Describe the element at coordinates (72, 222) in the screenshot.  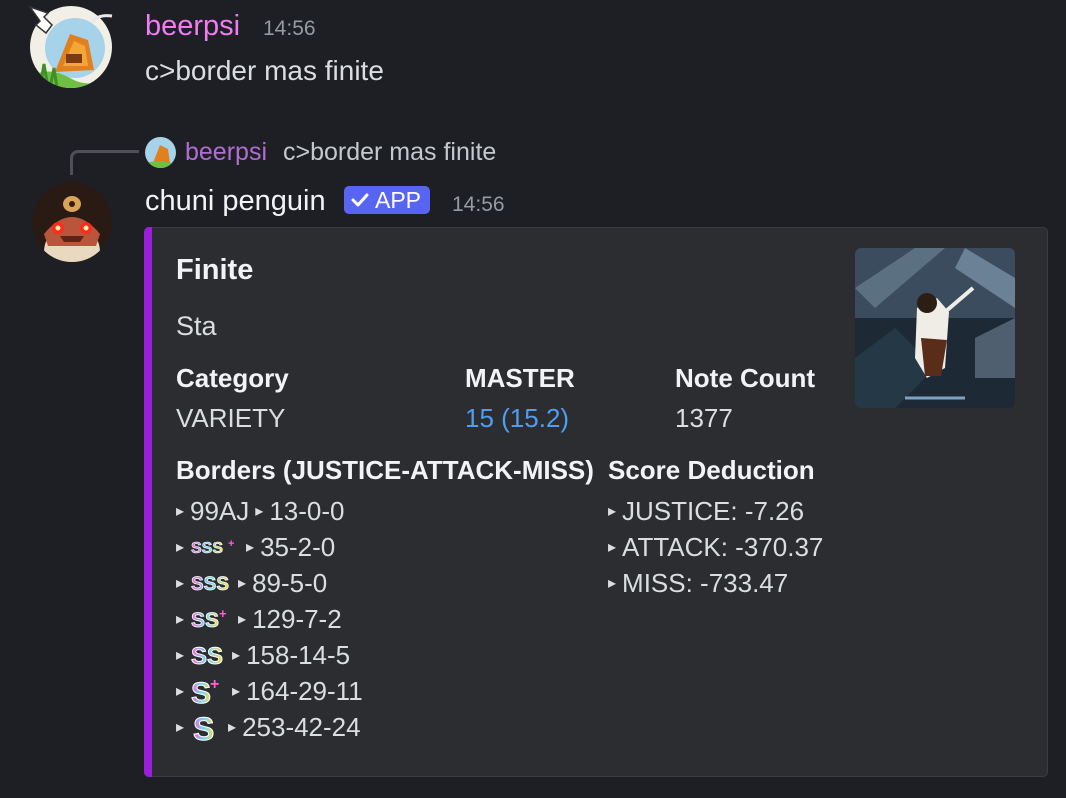
I see `avatar-chuni-penguin` at that location.